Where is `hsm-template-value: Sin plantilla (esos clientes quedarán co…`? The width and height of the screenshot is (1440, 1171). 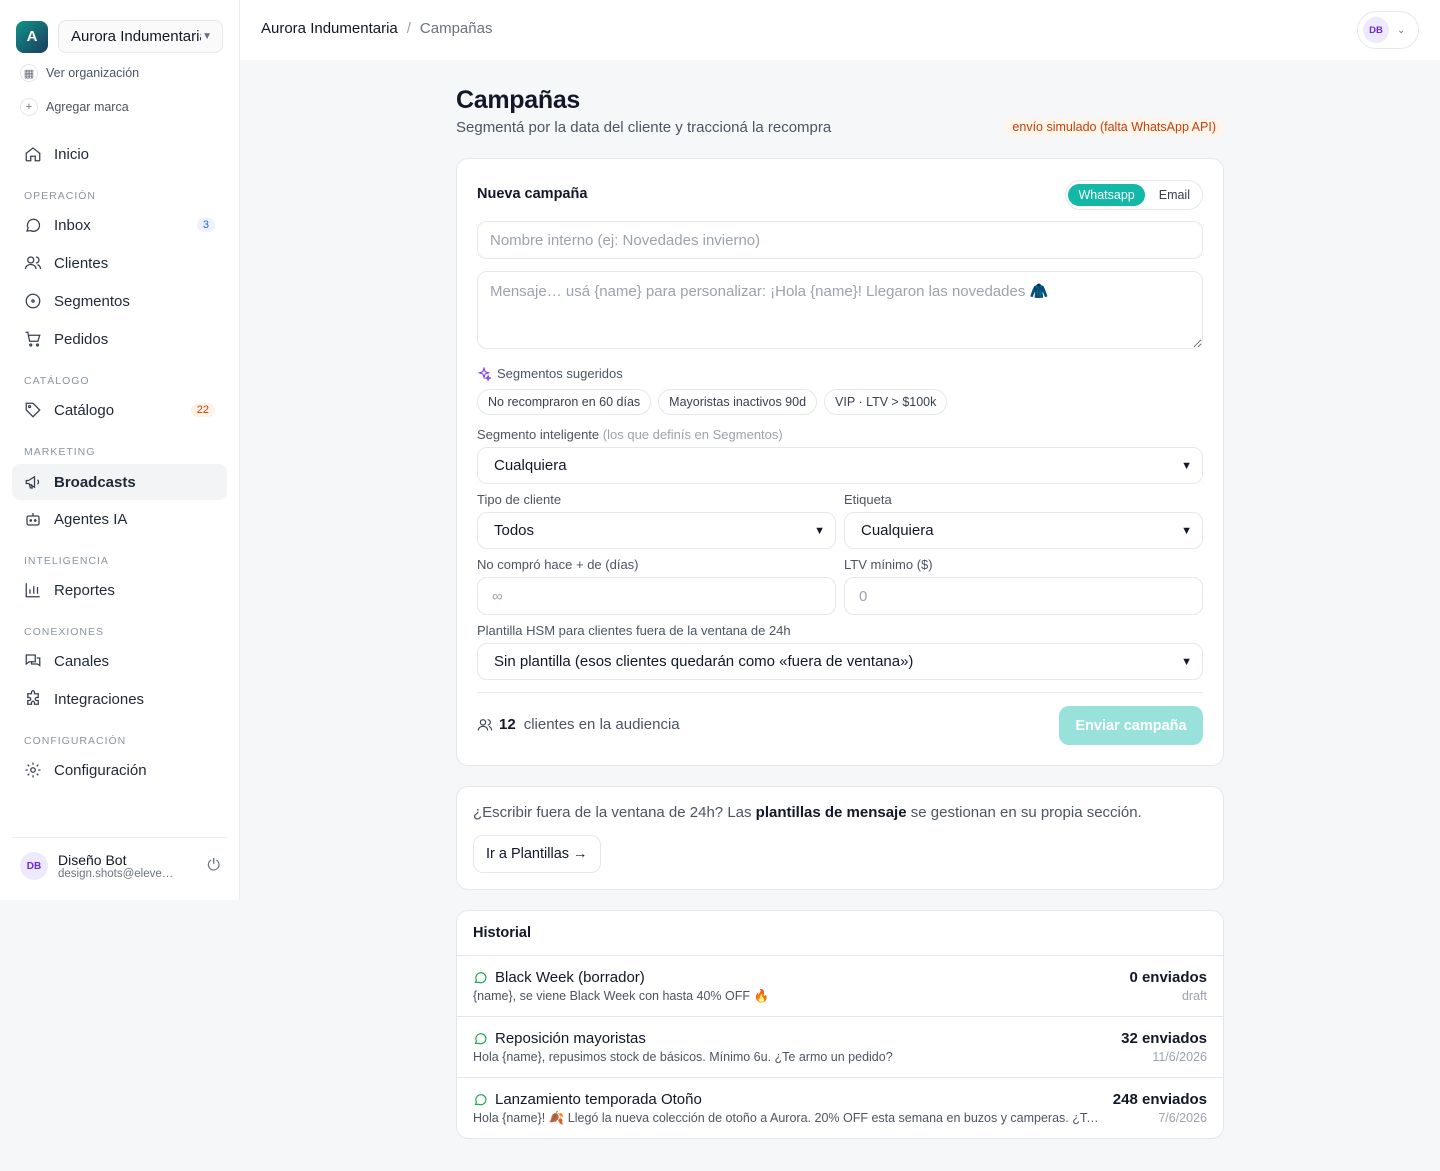 hsm-template-value: Sin plantilla (esos clientes quedarán co… is located at coordinates (704, 661).